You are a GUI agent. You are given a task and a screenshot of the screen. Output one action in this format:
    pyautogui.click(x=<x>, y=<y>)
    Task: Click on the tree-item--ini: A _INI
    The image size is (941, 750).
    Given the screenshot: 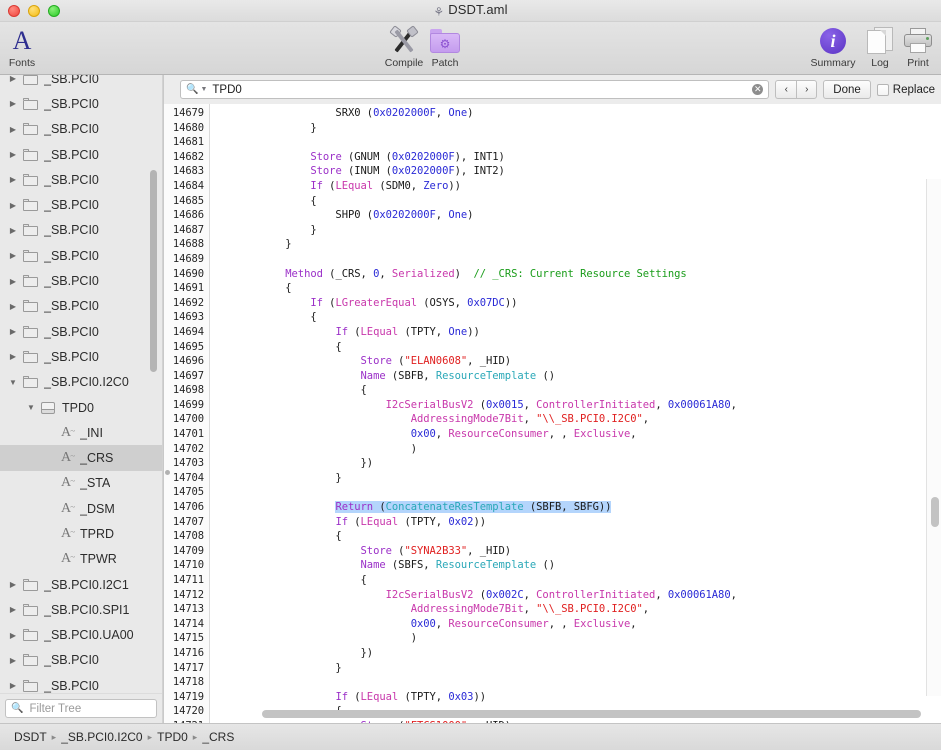 What is the action you would take?
    pyautogui.click(x=81, y=432)
    